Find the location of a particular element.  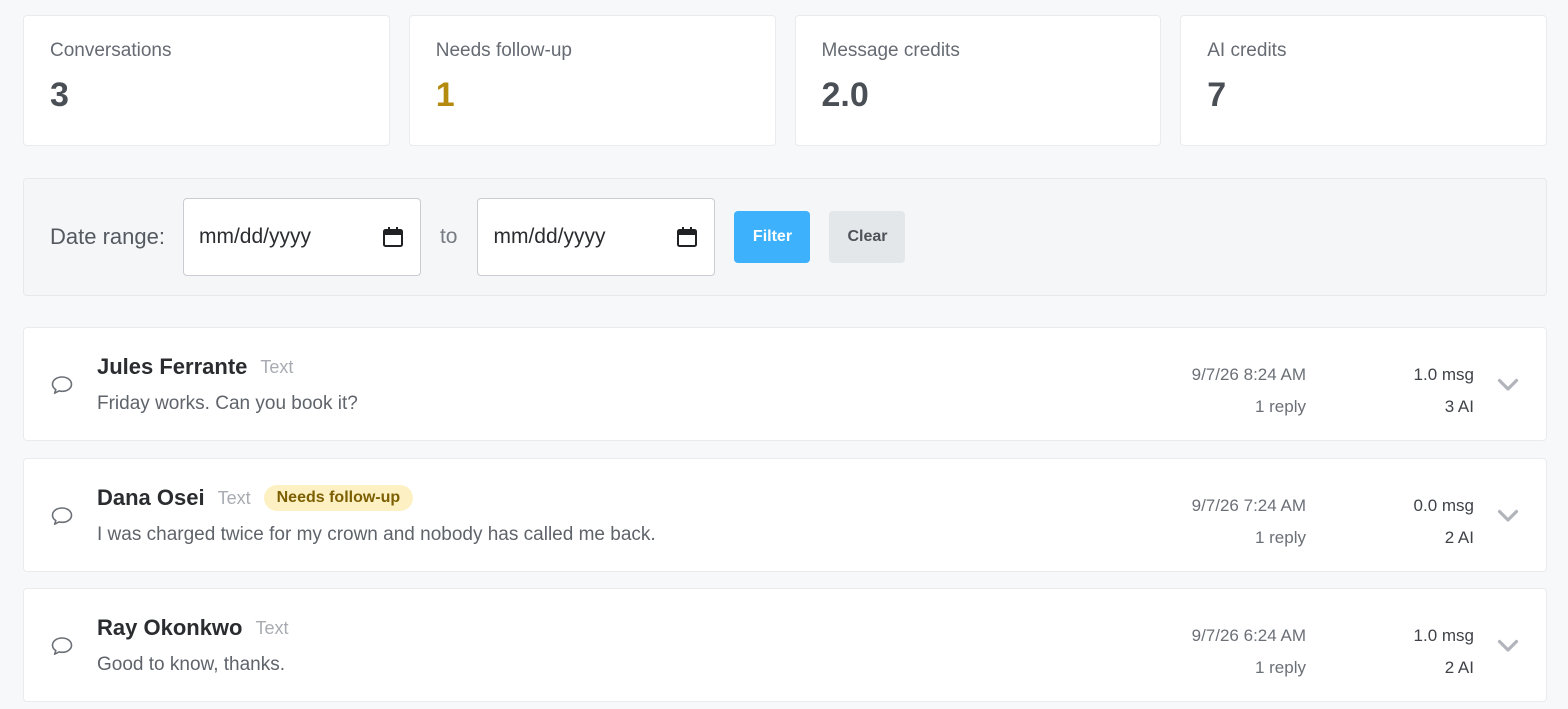

conversation-timing: 9/7/26 7:24 AM 1 reply is located at coordinates (1249, 522).